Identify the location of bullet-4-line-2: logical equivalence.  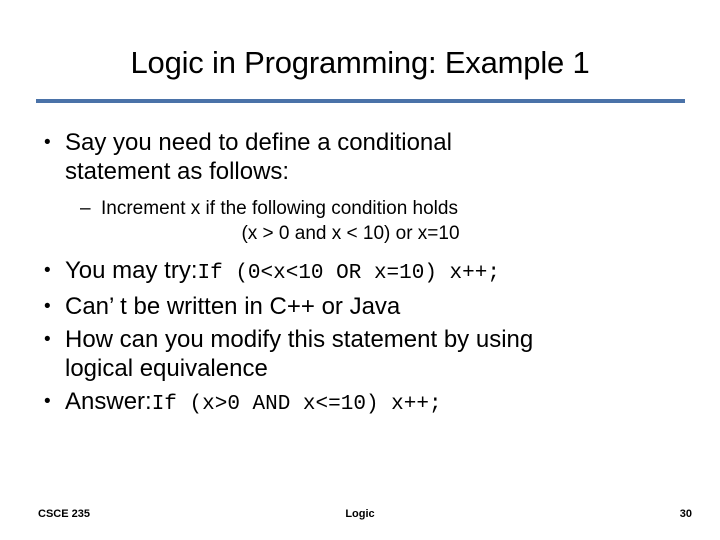
(166, 368).